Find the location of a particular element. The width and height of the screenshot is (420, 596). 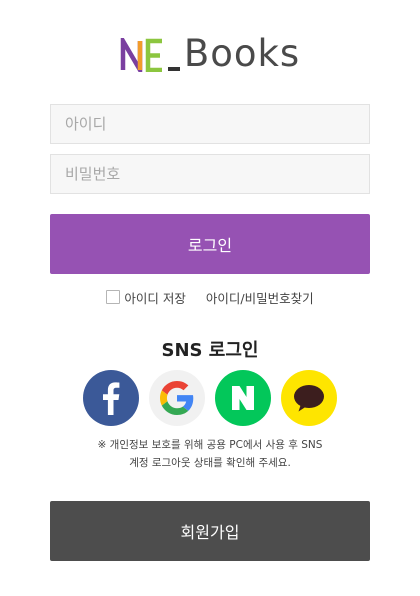

naver-icon is located at coordinates (243, 398).